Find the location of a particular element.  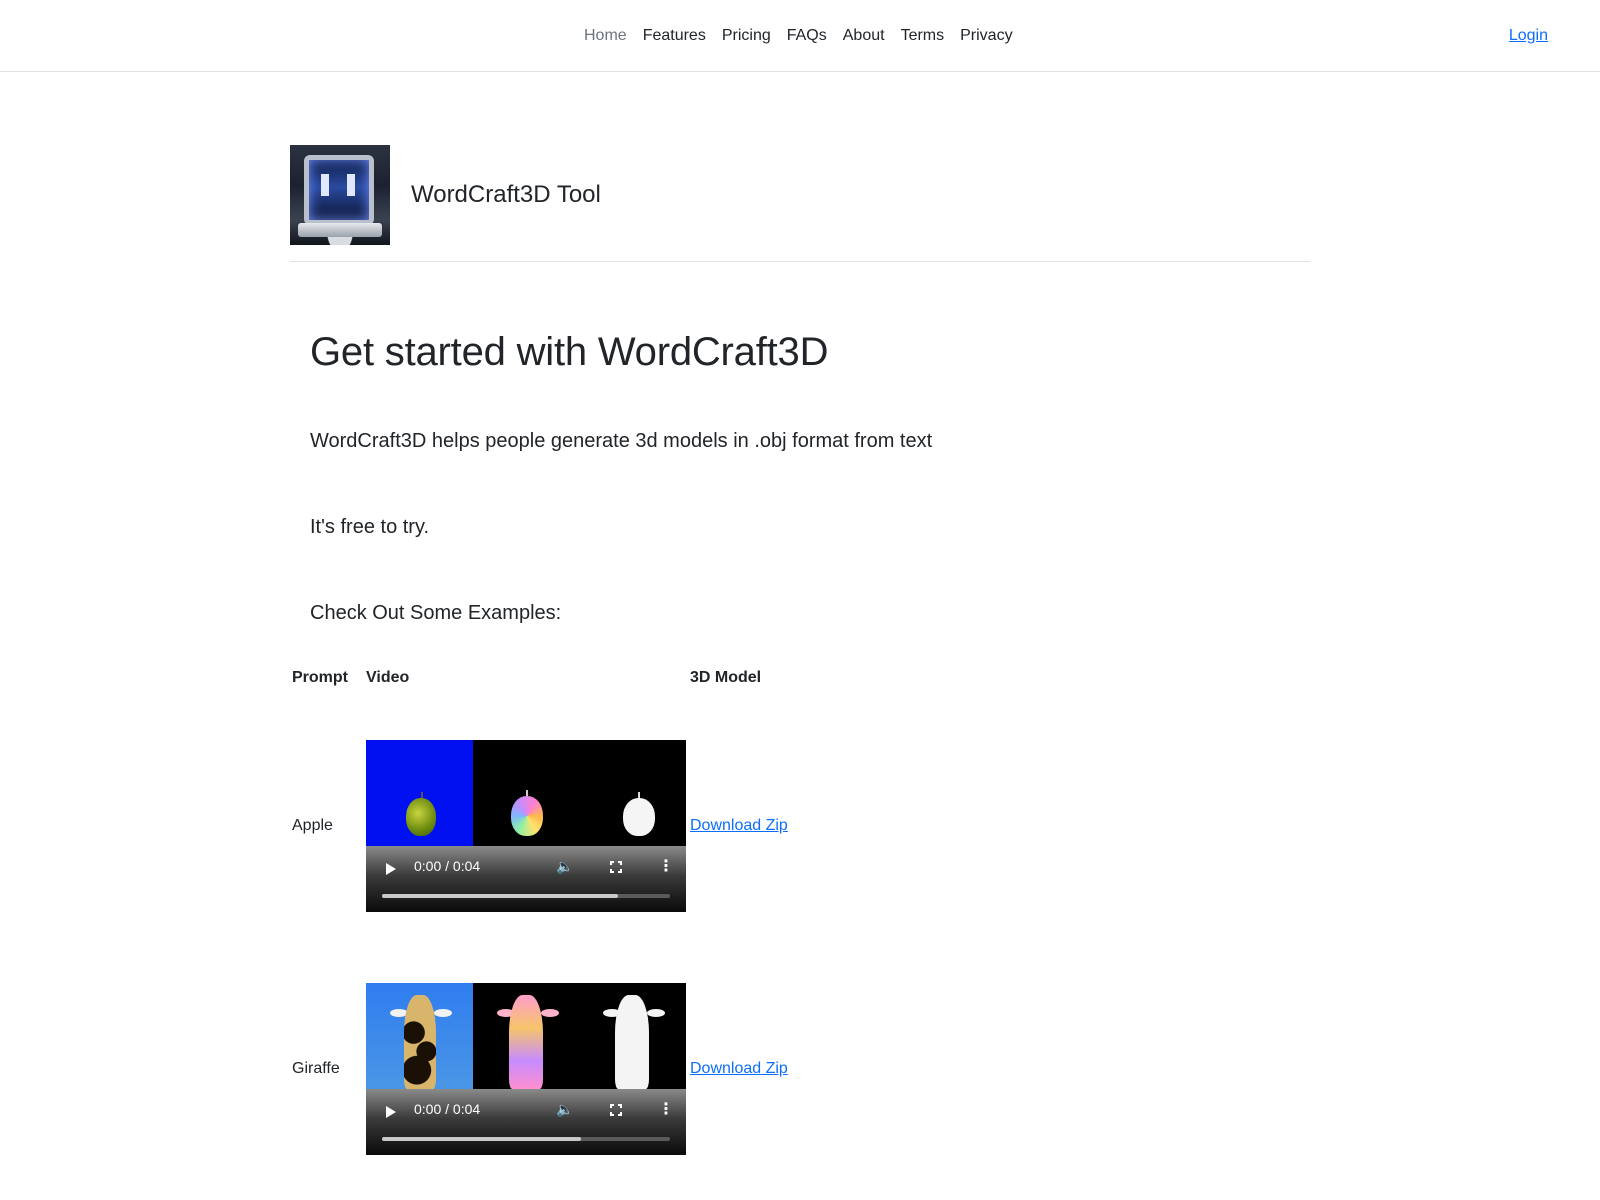

nav-link-about: About is located at coordinates (864, 36).